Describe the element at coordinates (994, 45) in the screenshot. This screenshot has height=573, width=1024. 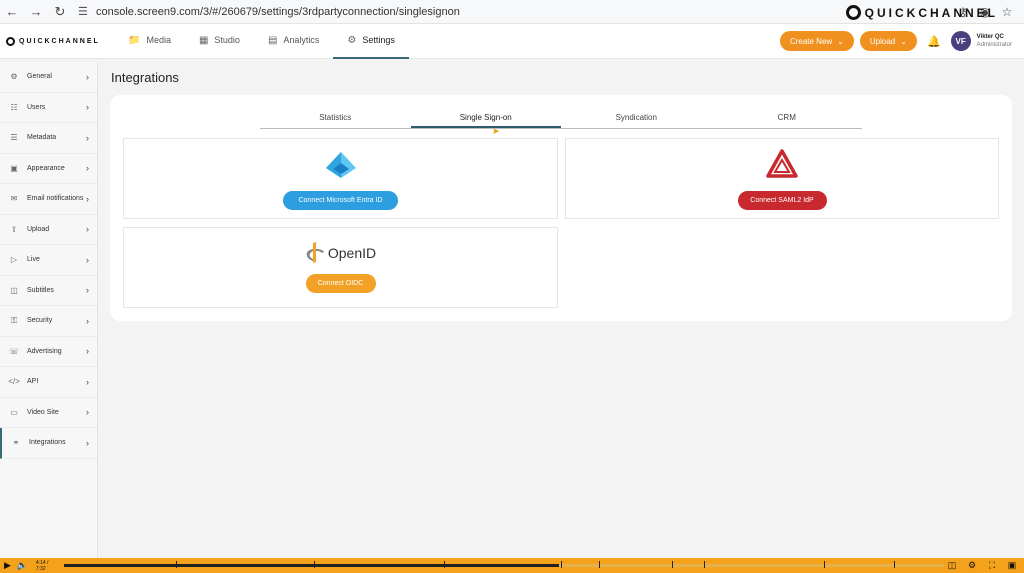
I see `user-role: Administrator` at that location.